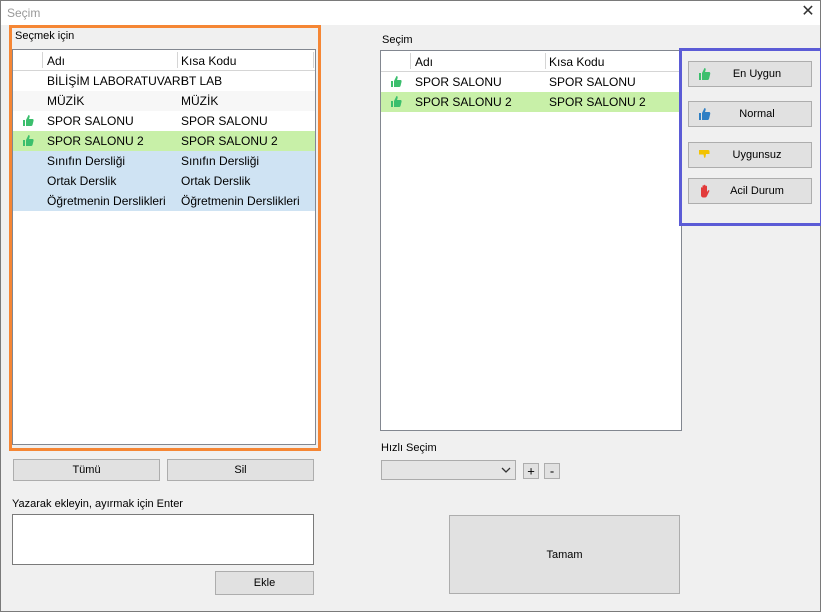  Describe the element at coordinates (592, 82) in the screenshot. I see `row-code: SPOR SALONU` at that location.